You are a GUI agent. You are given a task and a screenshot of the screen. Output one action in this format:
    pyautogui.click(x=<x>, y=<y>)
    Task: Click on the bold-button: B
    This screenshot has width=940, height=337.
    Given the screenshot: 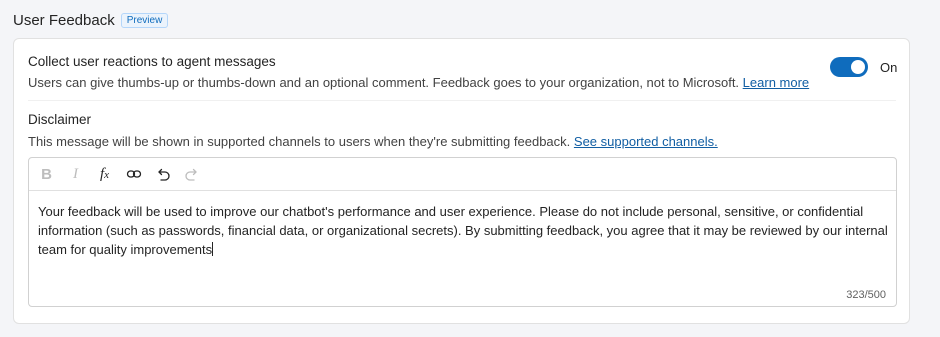 What is the action you would take?
    pyautogui.click(x=46, y=174)
    